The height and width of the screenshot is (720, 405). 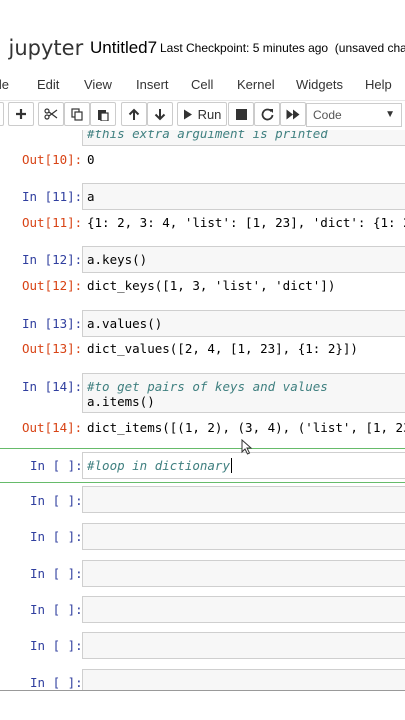 I want to click on menu-widgets: Widgets, so click(x=319, y=84).